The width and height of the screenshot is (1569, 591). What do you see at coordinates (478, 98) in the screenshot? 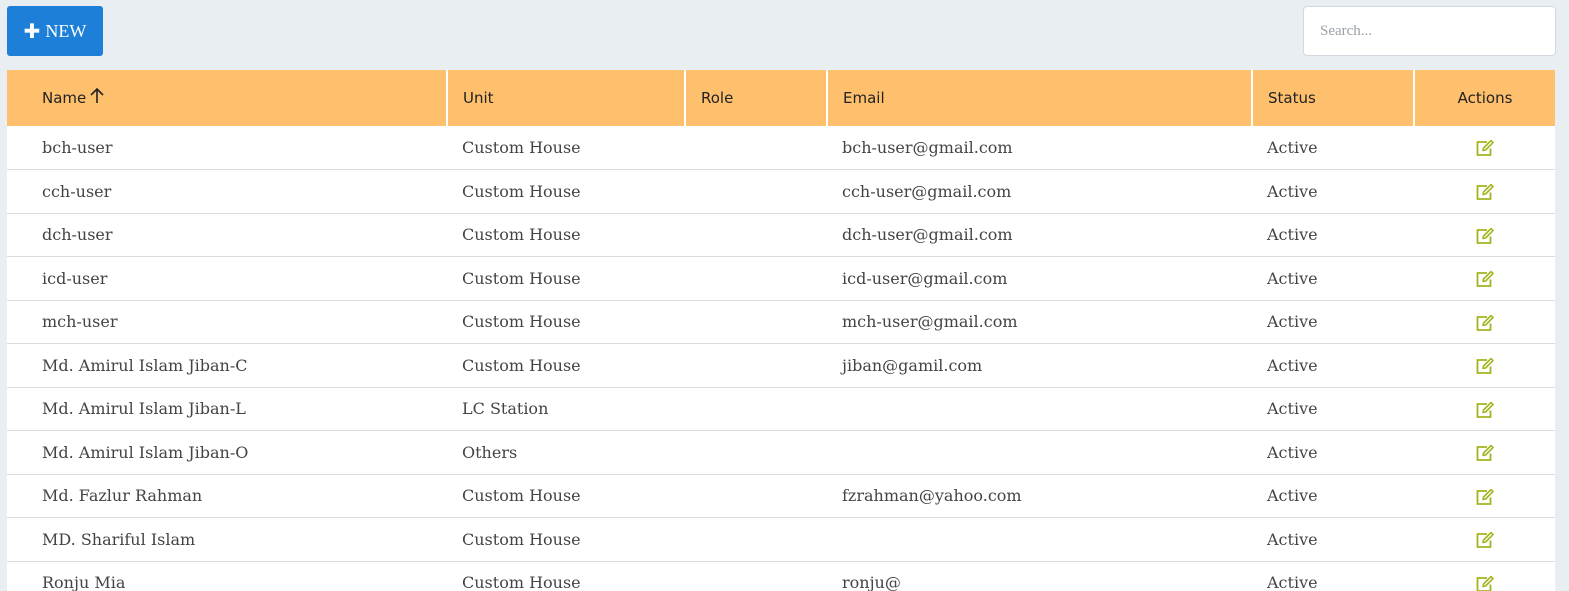
I see `column-header-unit-label: Unit` at bounding box center [478, 98].